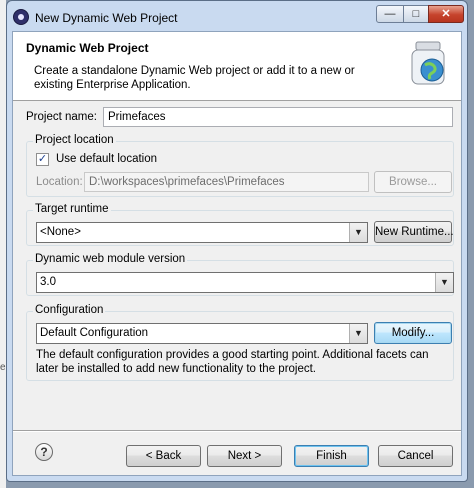 The image size is (474, 488). What do you see at coordinates (61, 117) in the screenshot?
I see `project-name-label: Project name:` at bounding box center [61, 117].